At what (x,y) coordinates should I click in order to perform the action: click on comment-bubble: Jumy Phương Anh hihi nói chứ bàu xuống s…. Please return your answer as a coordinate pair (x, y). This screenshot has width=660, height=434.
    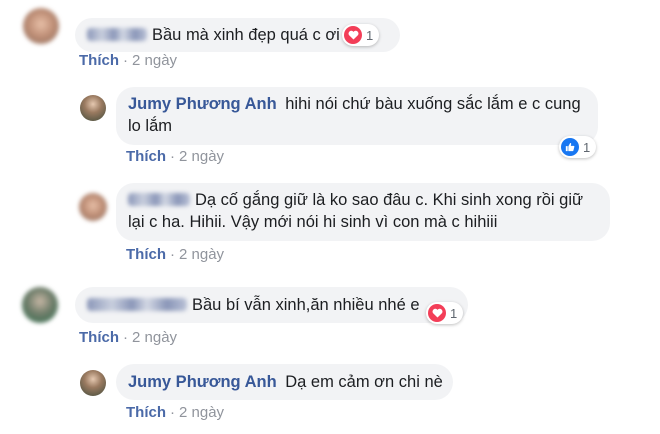
    Looking at the image, I should click on (357, 116).